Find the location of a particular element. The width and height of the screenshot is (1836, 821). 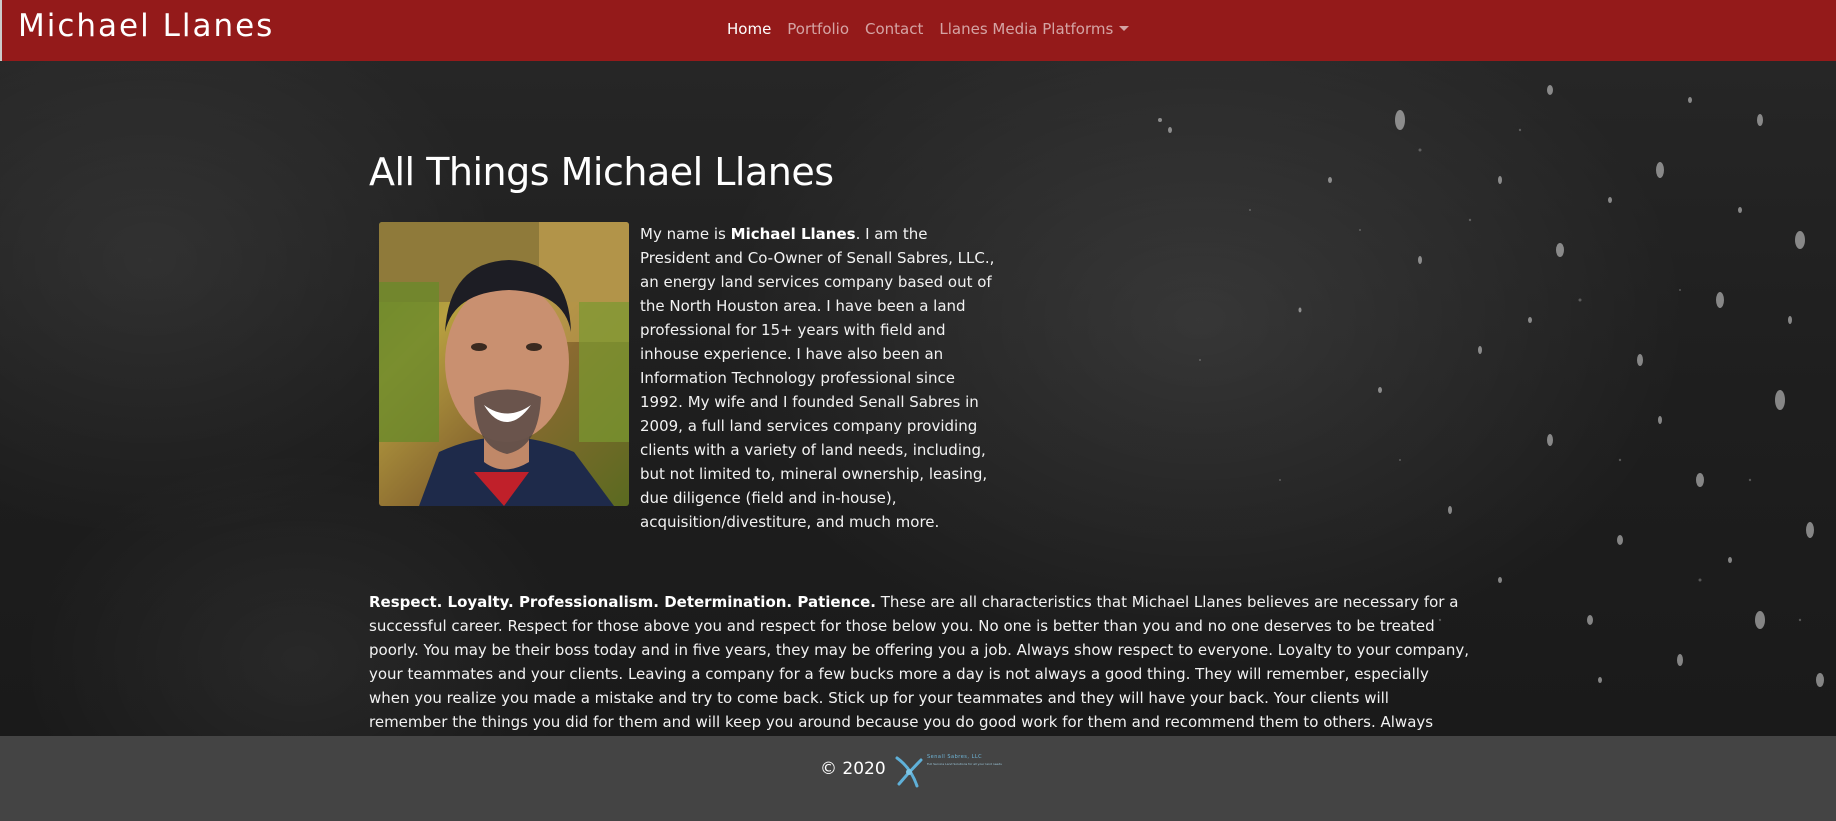

copyright-text: © 2020 is located at coordinates (853, 769).